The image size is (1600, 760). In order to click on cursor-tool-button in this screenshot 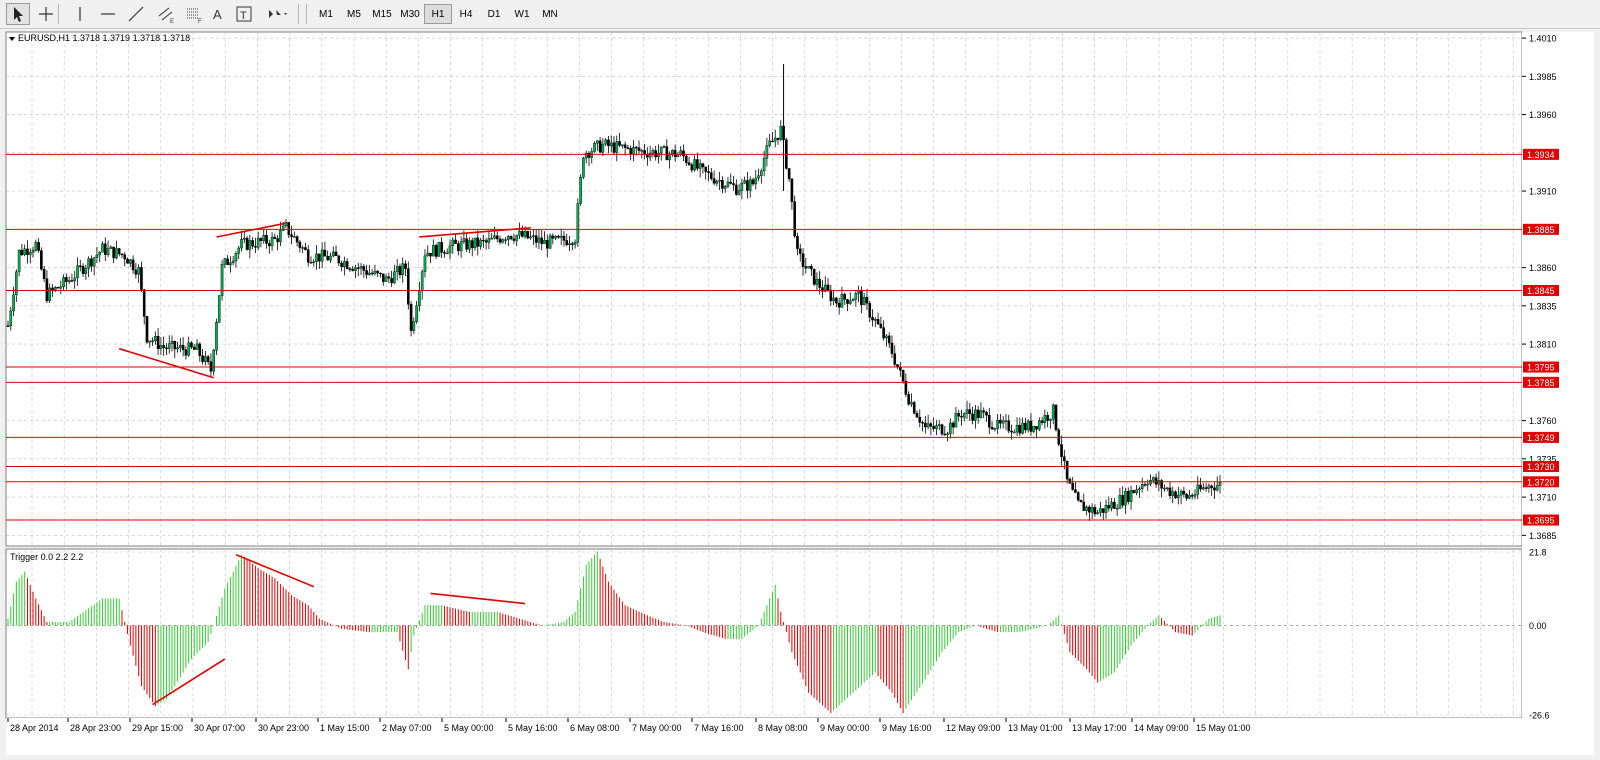, I will do `click(18, 14)`.